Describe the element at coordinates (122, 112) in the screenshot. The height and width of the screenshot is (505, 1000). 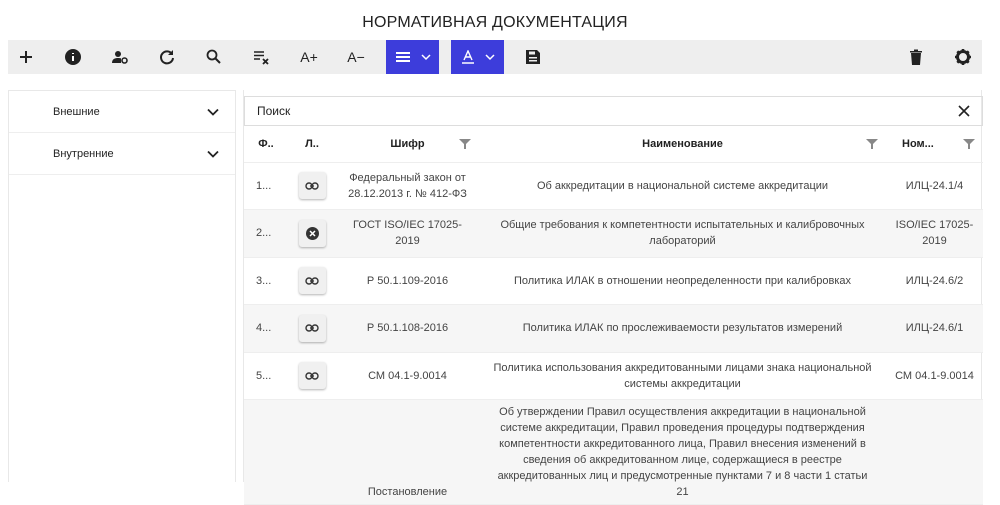
I see `sidebar-item-external: Внешние` at that location.